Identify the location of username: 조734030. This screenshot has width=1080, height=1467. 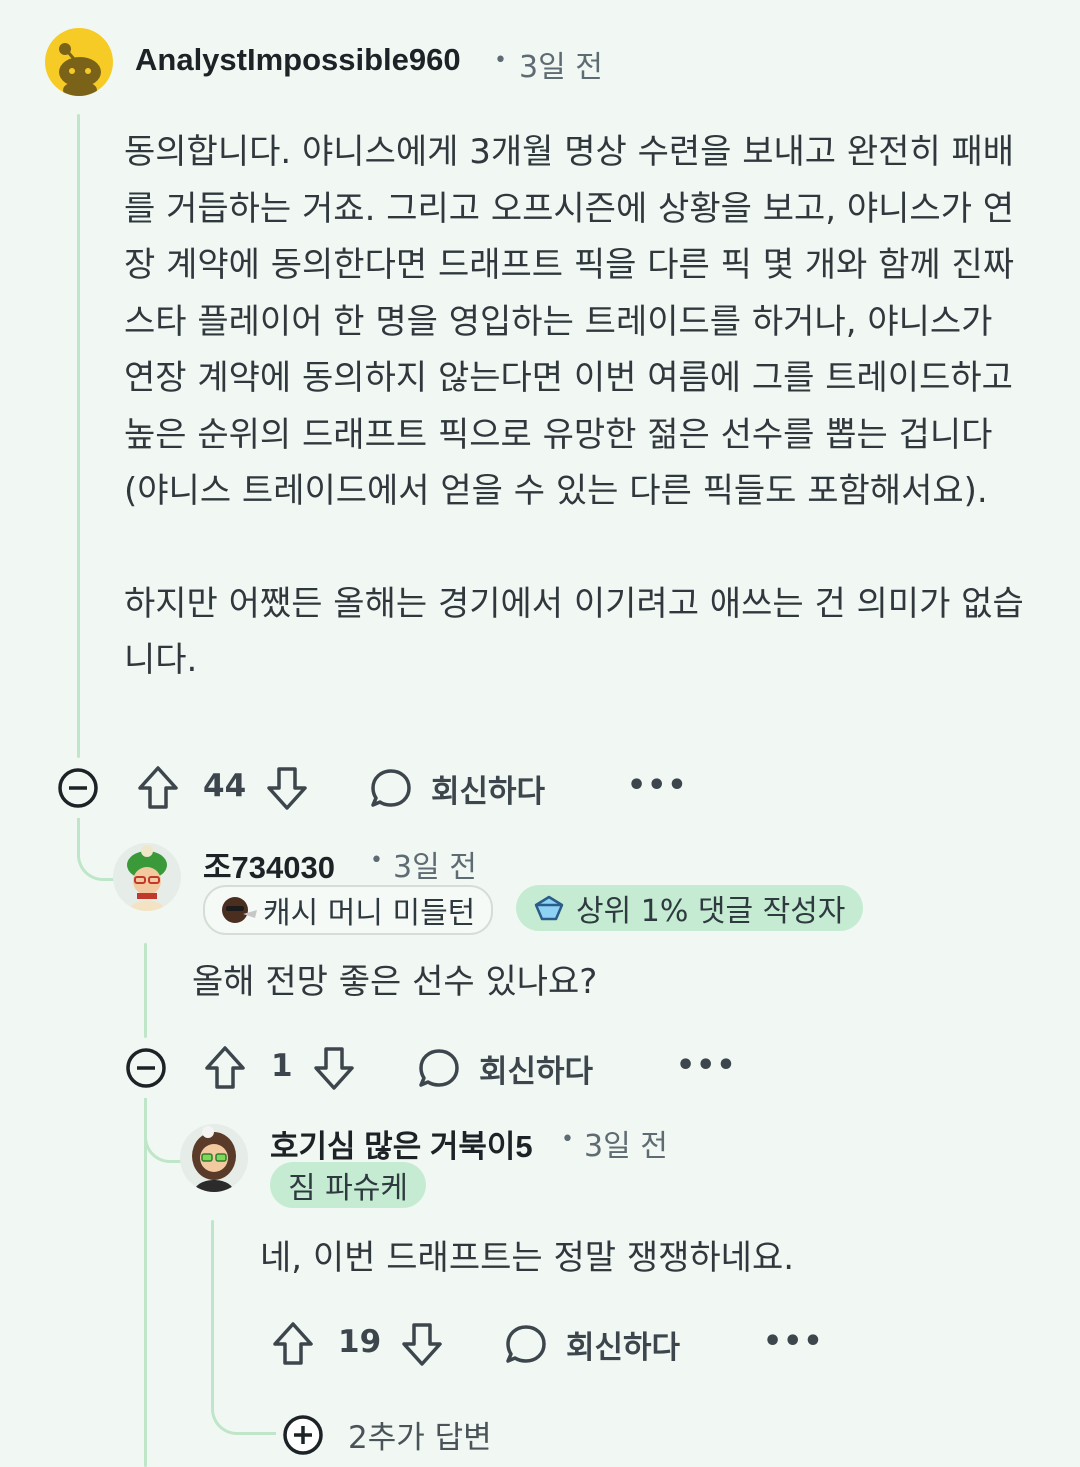
(269, 864).